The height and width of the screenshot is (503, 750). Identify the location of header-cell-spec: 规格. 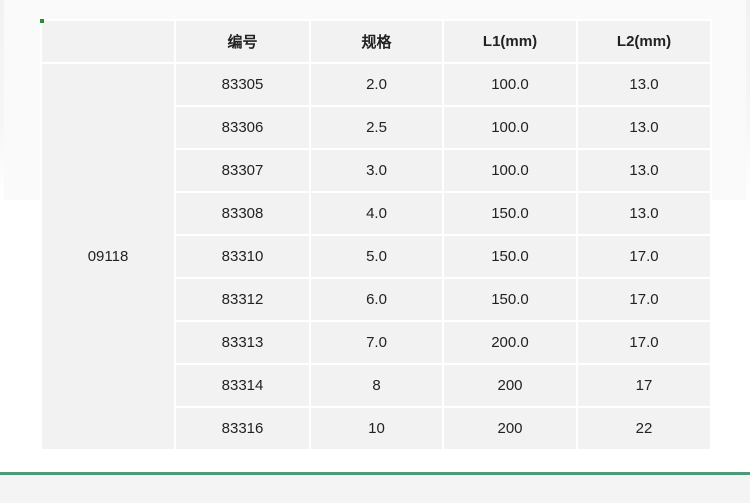
(376, 41).